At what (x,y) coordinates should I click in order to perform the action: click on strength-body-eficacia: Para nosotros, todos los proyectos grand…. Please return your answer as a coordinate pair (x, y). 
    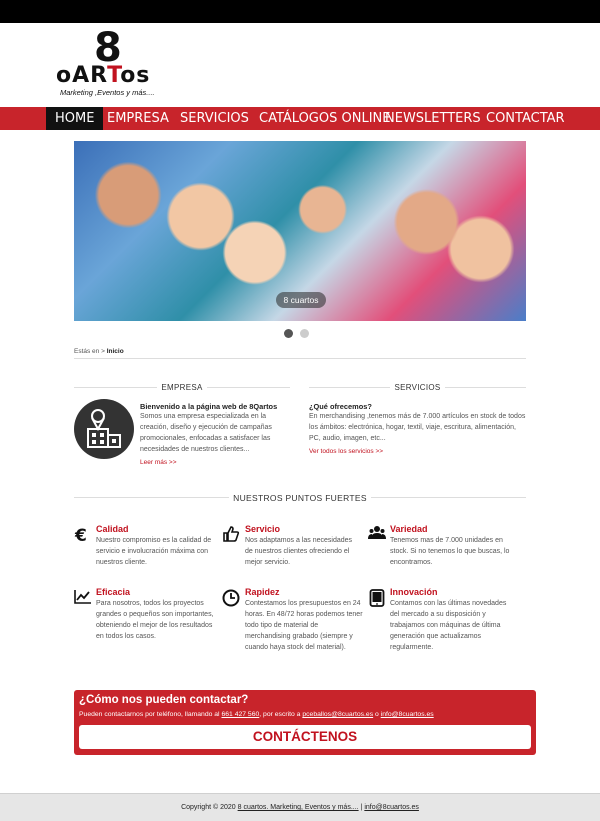
    Looking at the image, I should click on (155, 620).